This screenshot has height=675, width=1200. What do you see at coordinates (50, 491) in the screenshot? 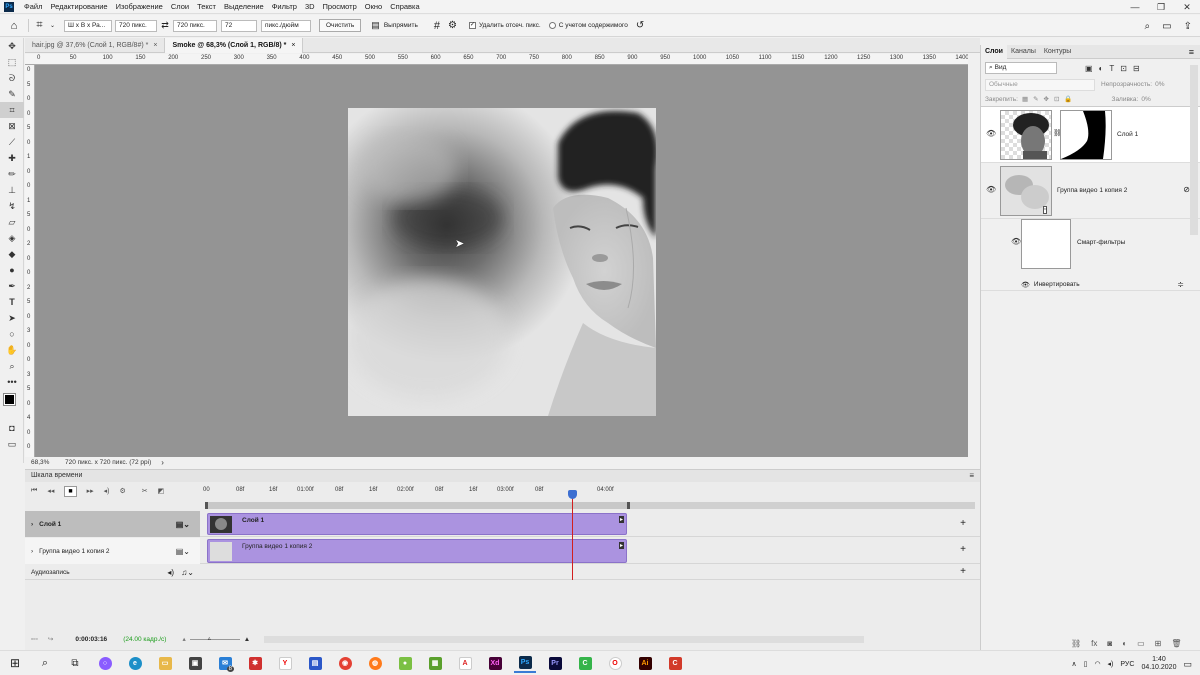
I see `prev-frame-icon: ◂◂` at bounding box center [50, 491].